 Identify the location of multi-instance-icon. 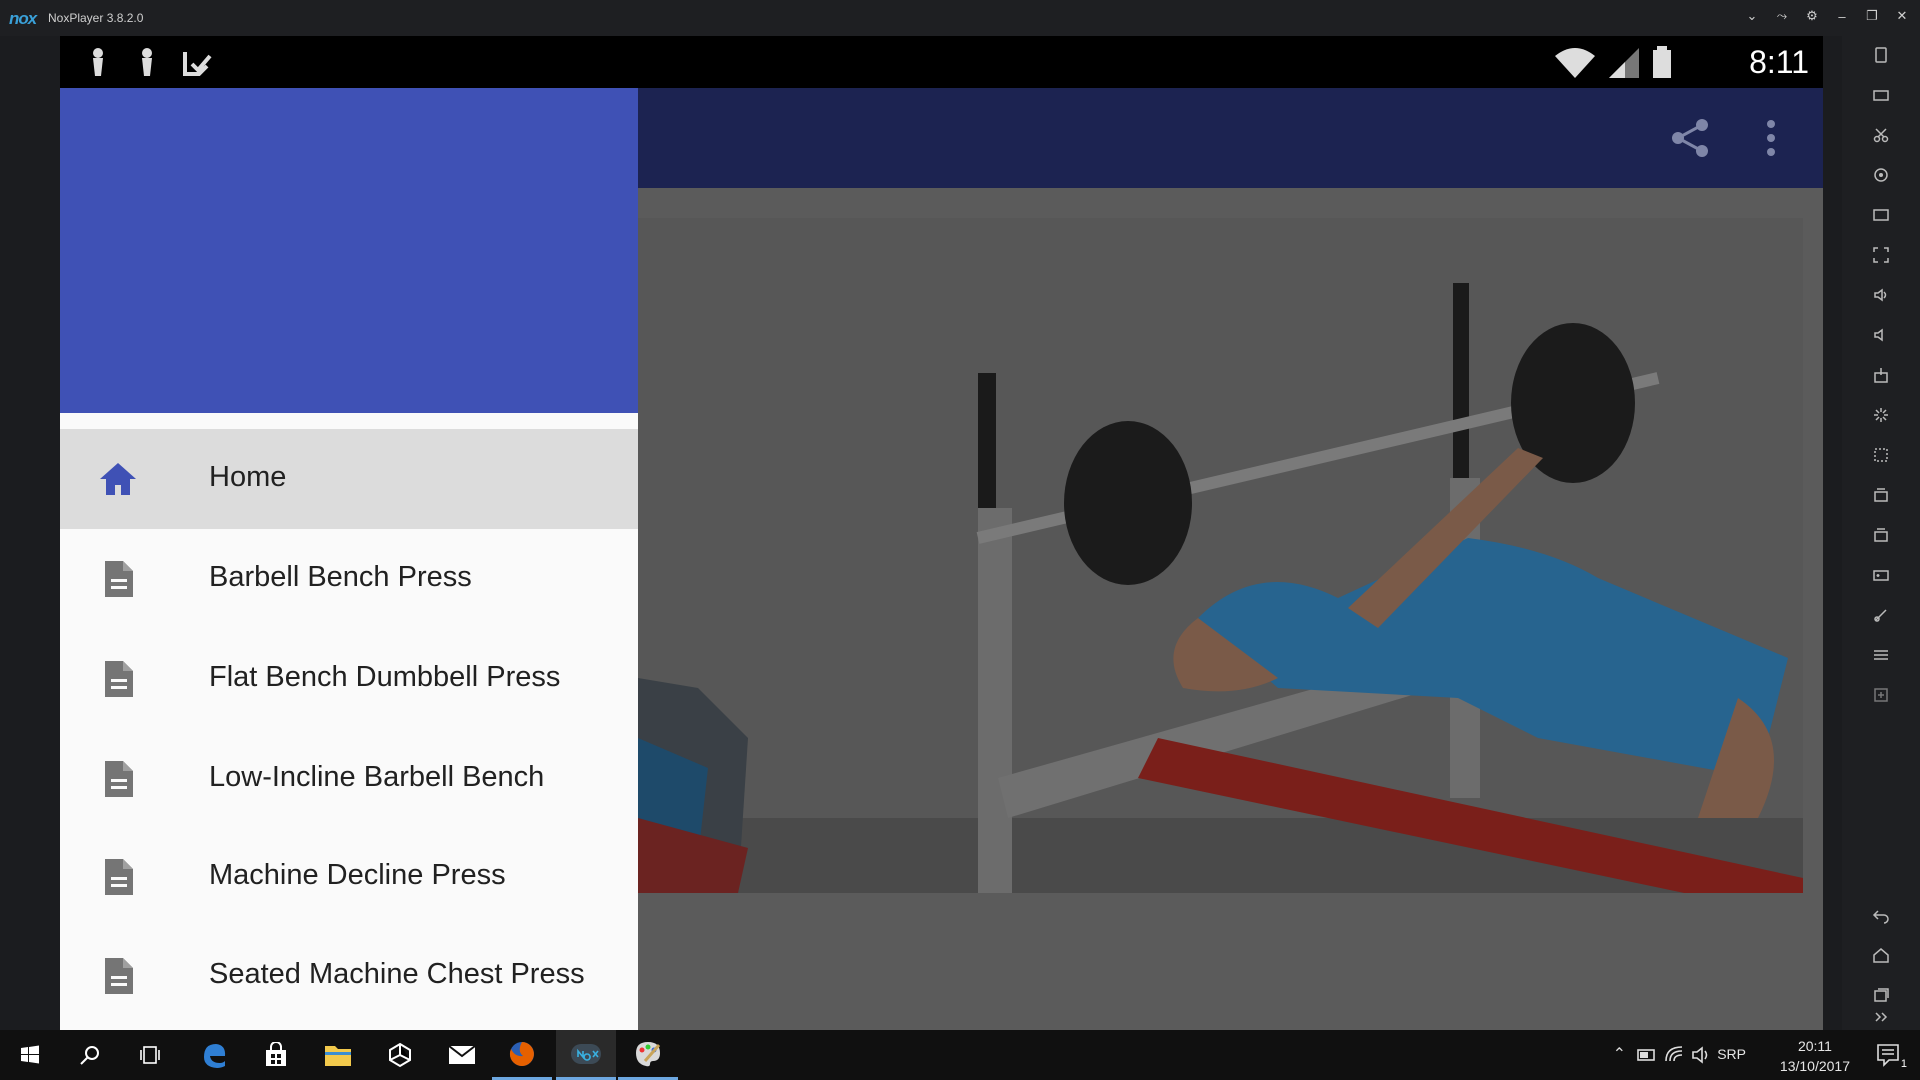
(1881, 495).